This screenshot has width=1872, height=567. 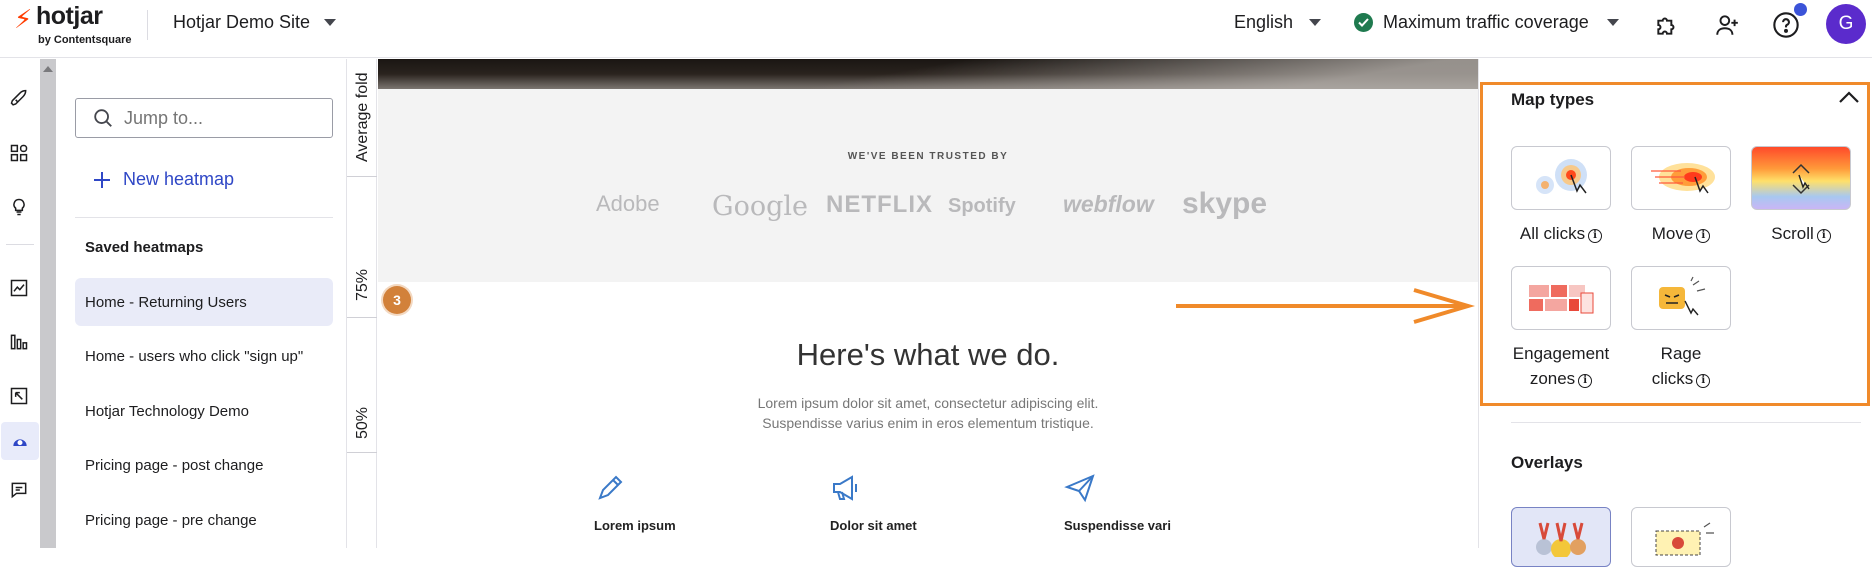 What do you see at coordinates (610, 487) in the screenshot?
I see `pencil-icon` at bounding box center [610, 487].